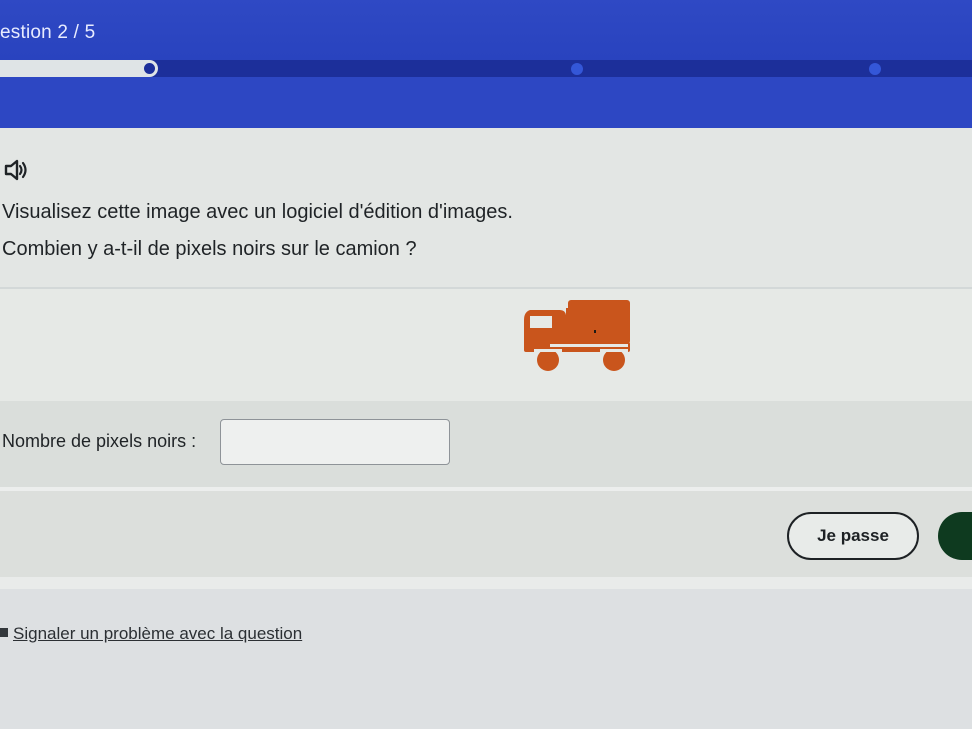 This screenshot has width=972, height=729. Describe the element at coordinates (149, 68) in the screenshot. I see `progress-current-marker` at that location.